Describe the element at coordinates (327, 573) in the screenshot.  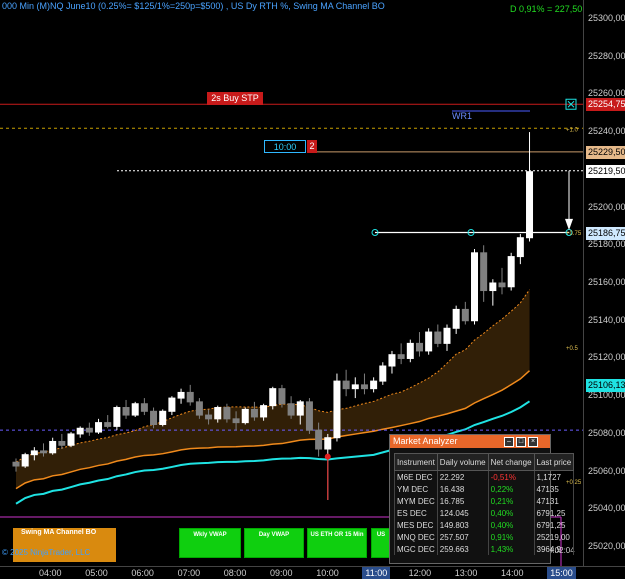
I see `time-tick: 10:00` at that location.